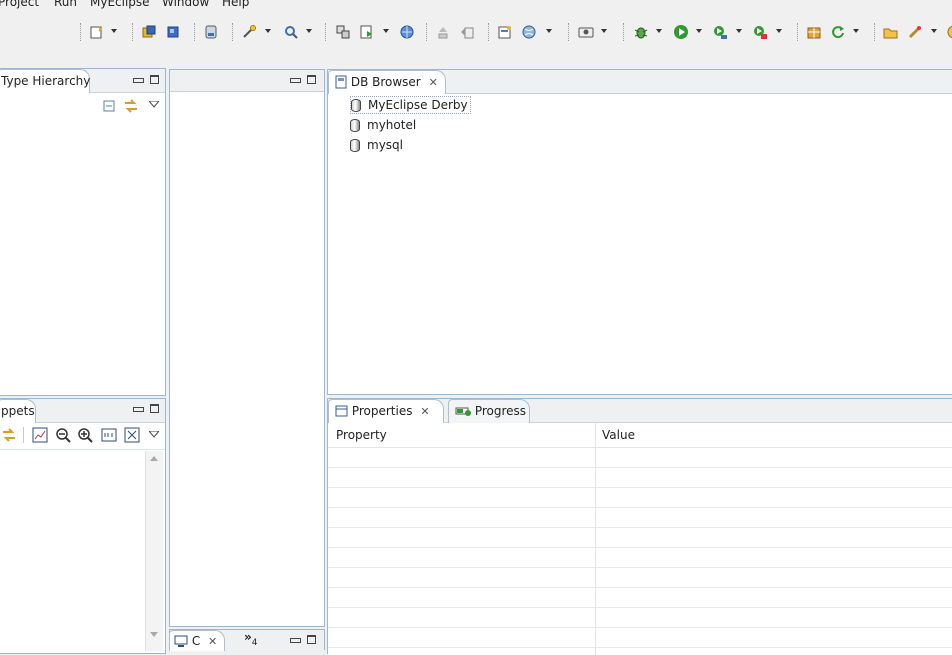 The image size is (952, 655). I want to click on debug-dropdown-icon, so click(659, 31).